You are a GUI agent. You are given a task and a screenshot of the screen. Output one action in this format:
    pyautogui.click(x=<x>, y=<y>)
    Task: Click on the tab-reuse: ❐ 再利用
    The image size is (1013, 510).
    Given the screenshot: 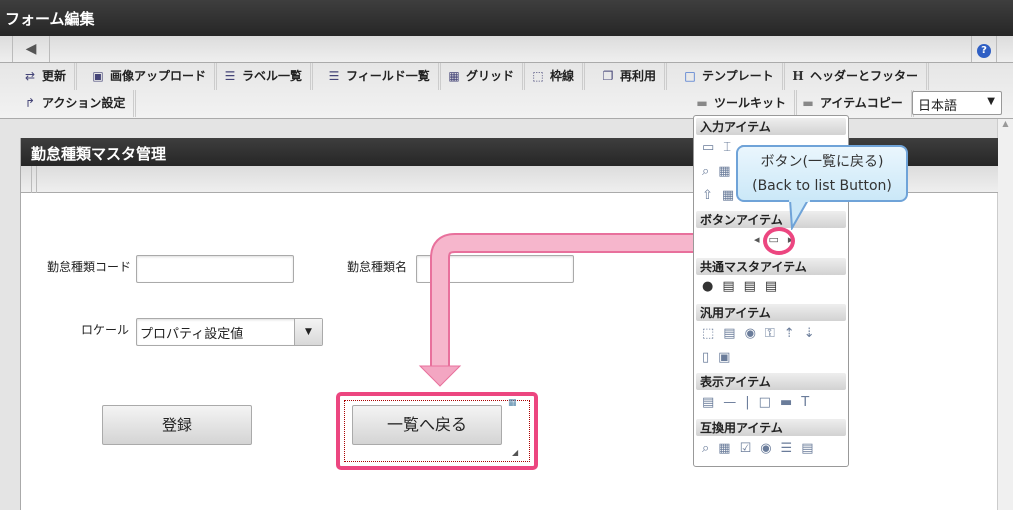 What is the action you would take?
    pyautogui.click(x=630, y=76)
    